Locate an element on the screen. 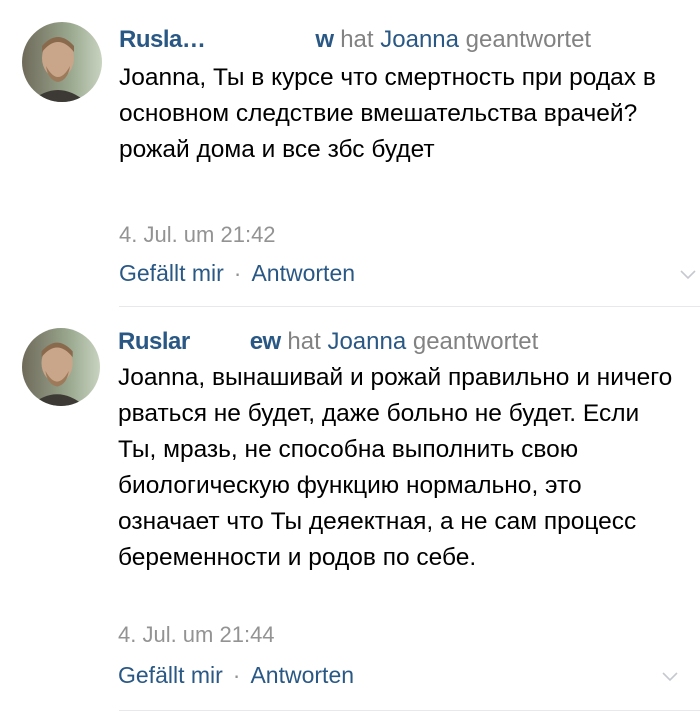 The width and height of the screenshot is (700, 716). comment-timestamp: 4. Jul. um 21:44 is located at coordinates (196, 635).